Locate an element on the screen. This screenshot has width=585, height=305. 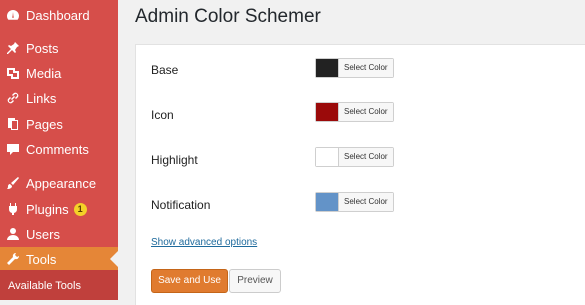
icon-color-label: Icon is located at coordinates (162, 115).